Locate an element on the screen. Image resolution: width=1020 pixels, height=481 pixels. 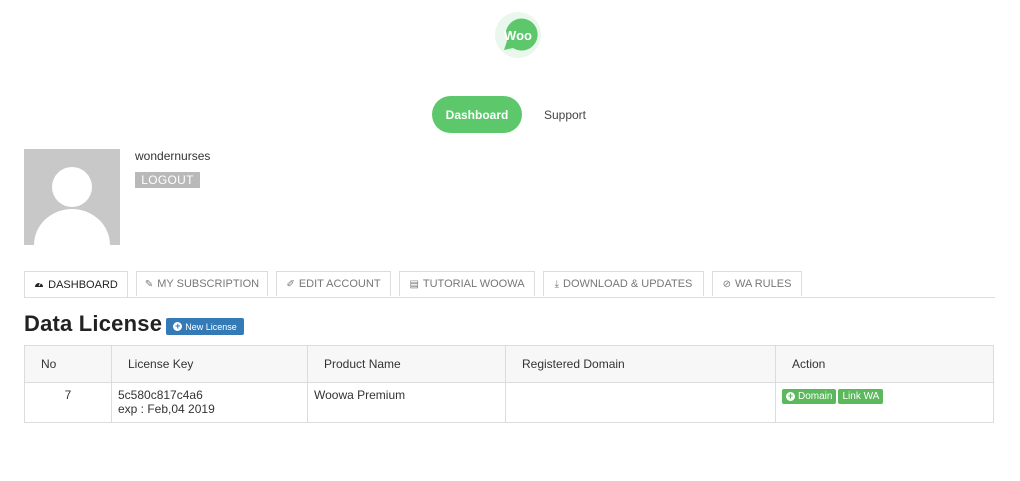
tab-label: EDIT ACCOUNT is located at coordinates (339, 284).